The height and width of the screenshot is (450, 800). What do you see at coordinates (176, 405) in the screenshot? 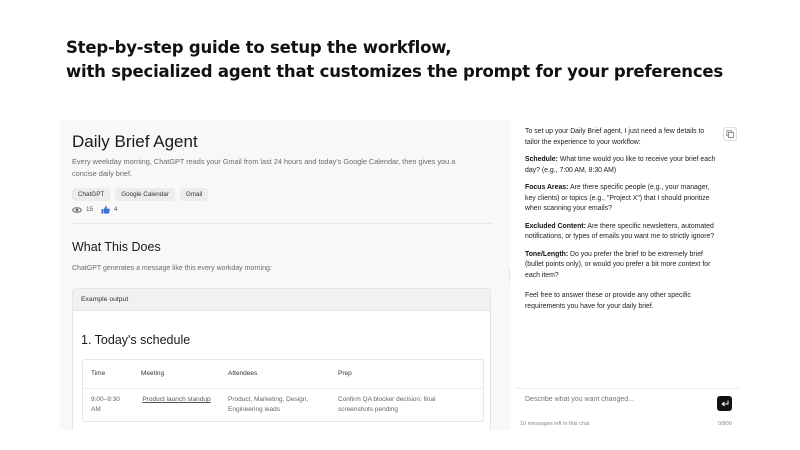
I see `meeting-link: Product launch standup` at bounding box center [176, 405].